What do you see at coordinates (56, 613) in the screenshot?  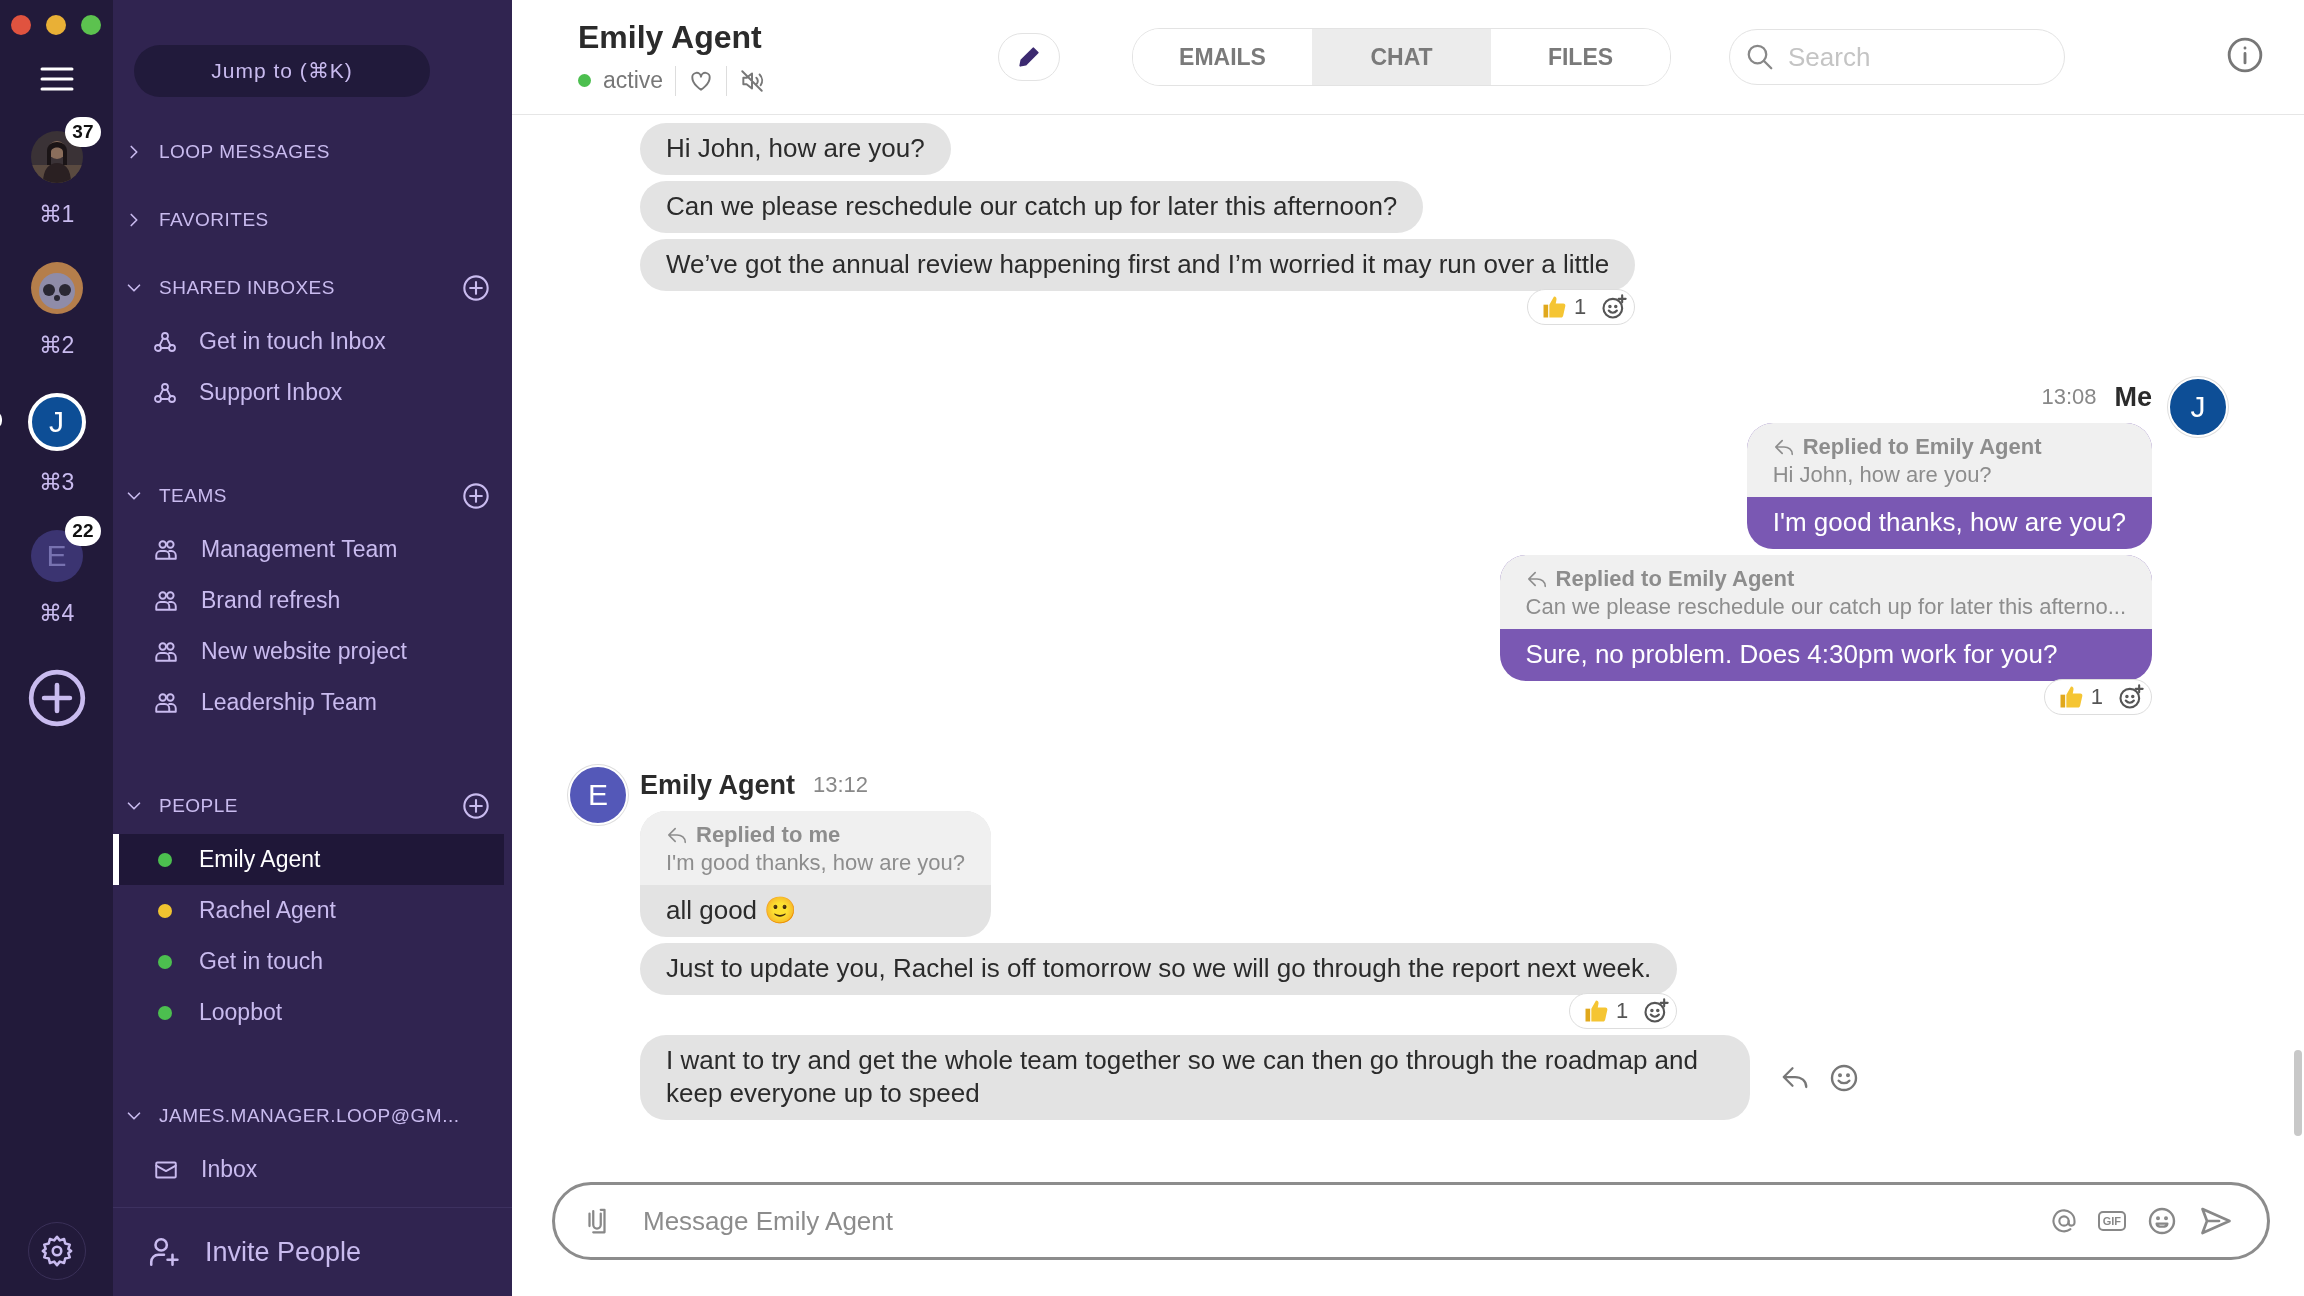 I see `shortcut-label: ⌘4` at bounding box center [56, 613].